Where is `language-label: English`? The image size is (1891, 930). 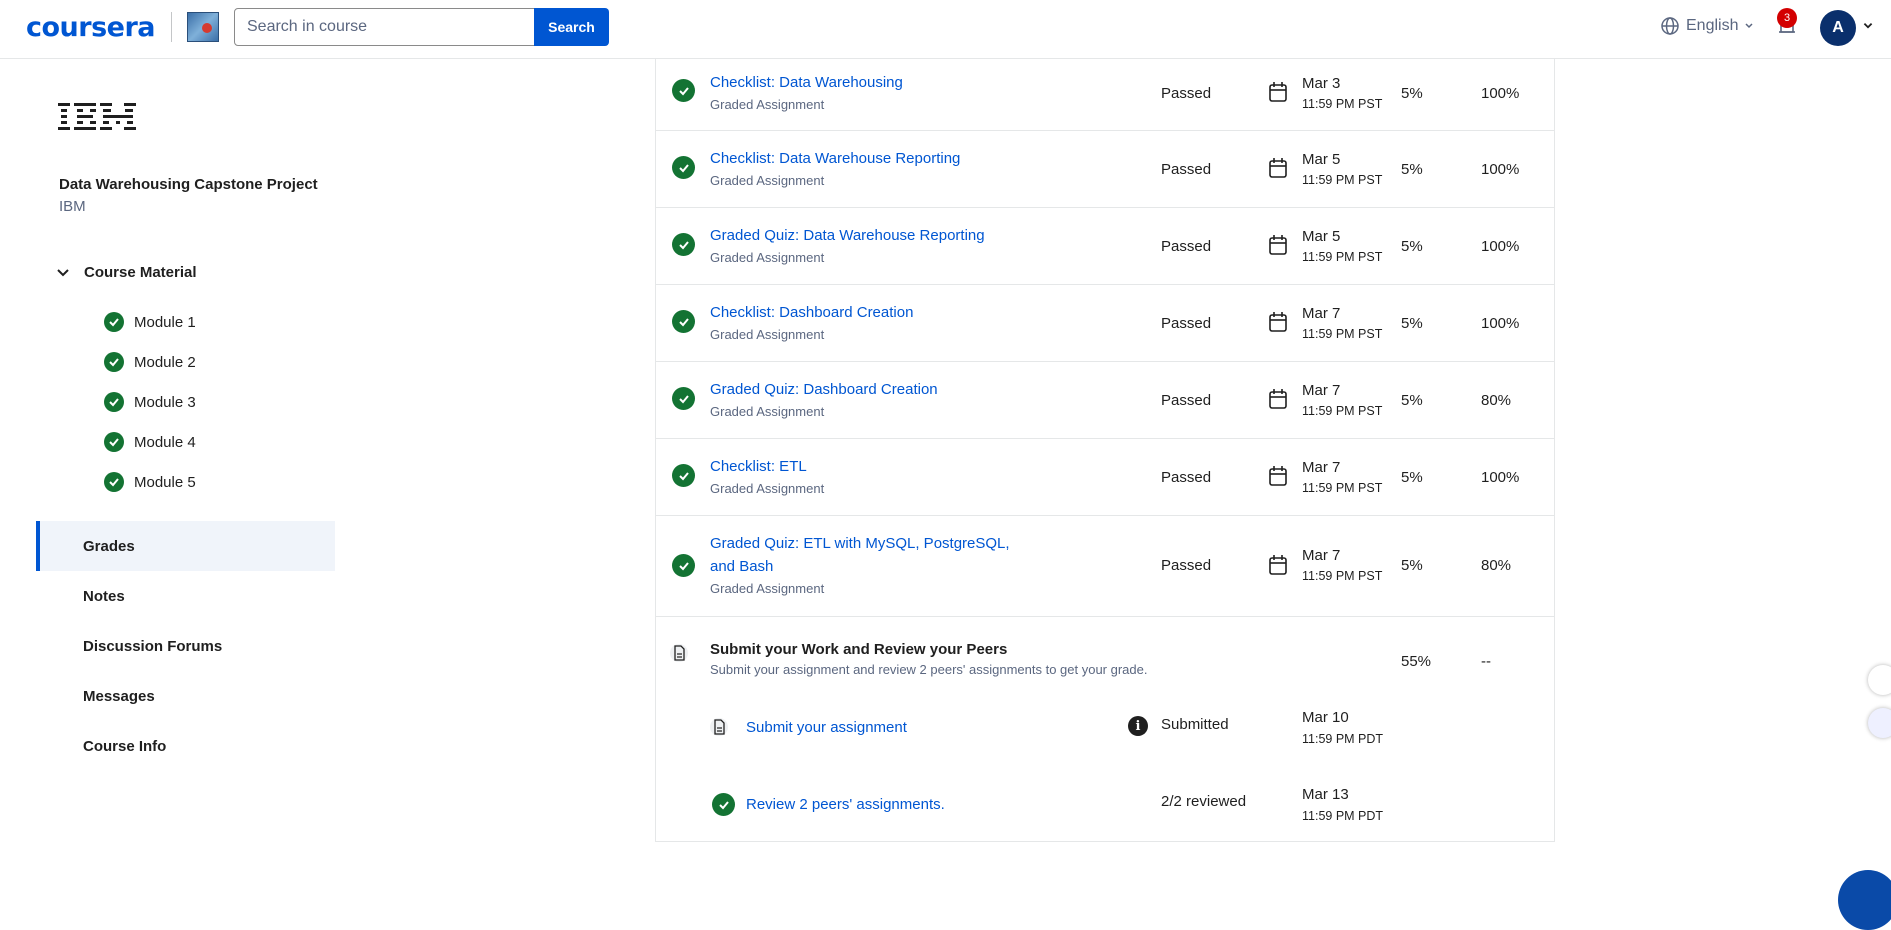 language-label: English is located at coordinates (1712, 25).